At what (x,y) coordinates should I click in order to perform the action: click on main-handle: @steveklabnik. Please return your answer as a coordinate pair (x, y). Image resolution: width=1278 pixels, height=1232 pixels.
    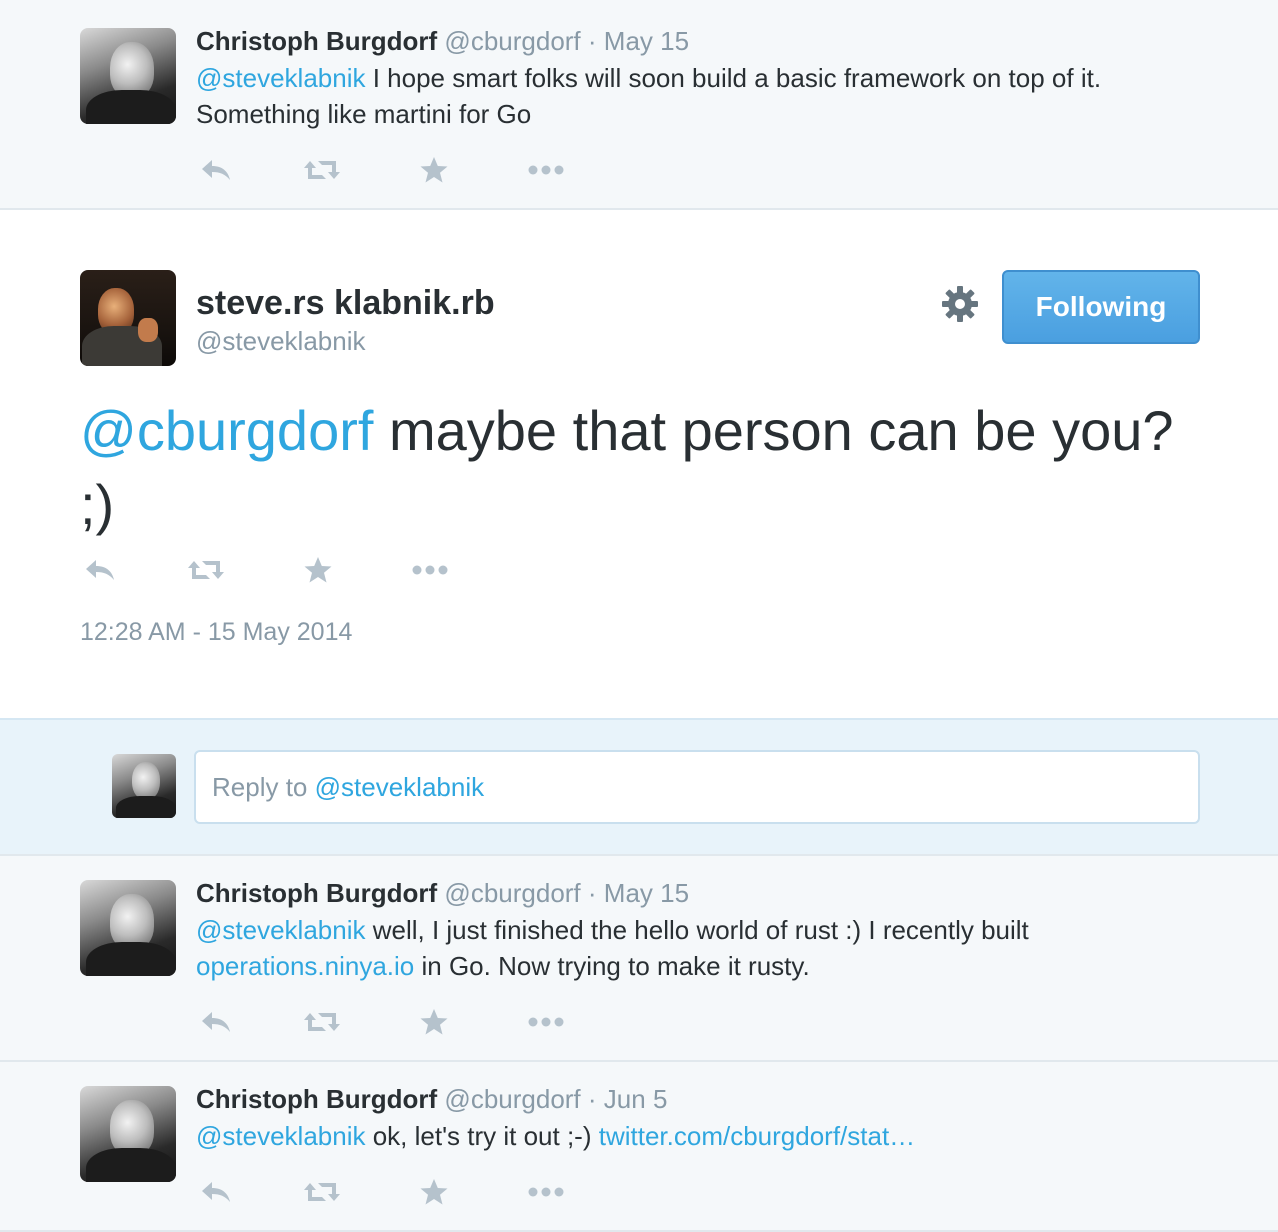
    Looking at the image, I should click on (280, 341).